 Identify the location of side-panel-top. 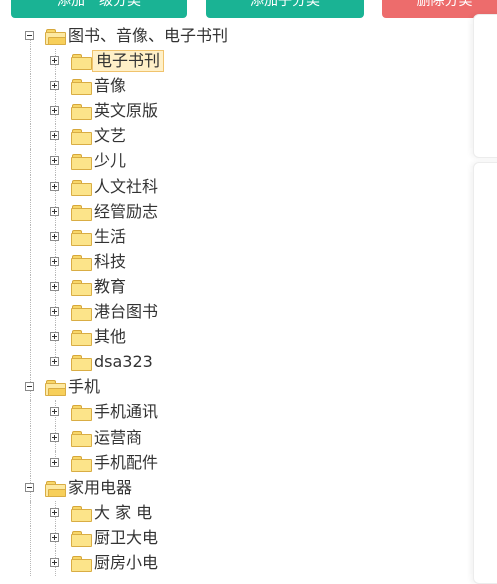
(485, 86).